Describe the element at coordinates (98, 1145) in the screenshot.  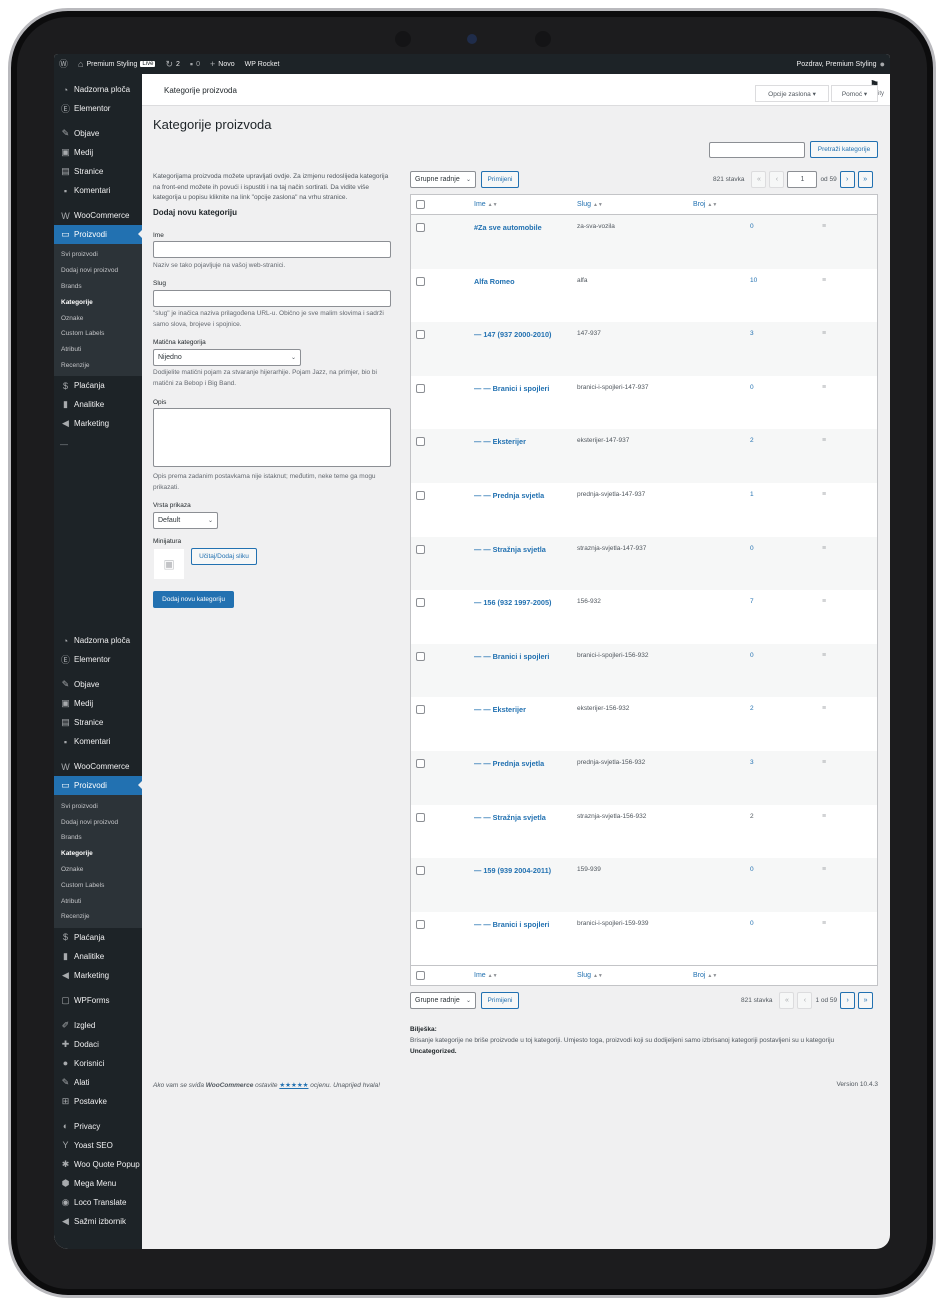
I see `menu-item-yoast: Y Yoast SEO` at that location.